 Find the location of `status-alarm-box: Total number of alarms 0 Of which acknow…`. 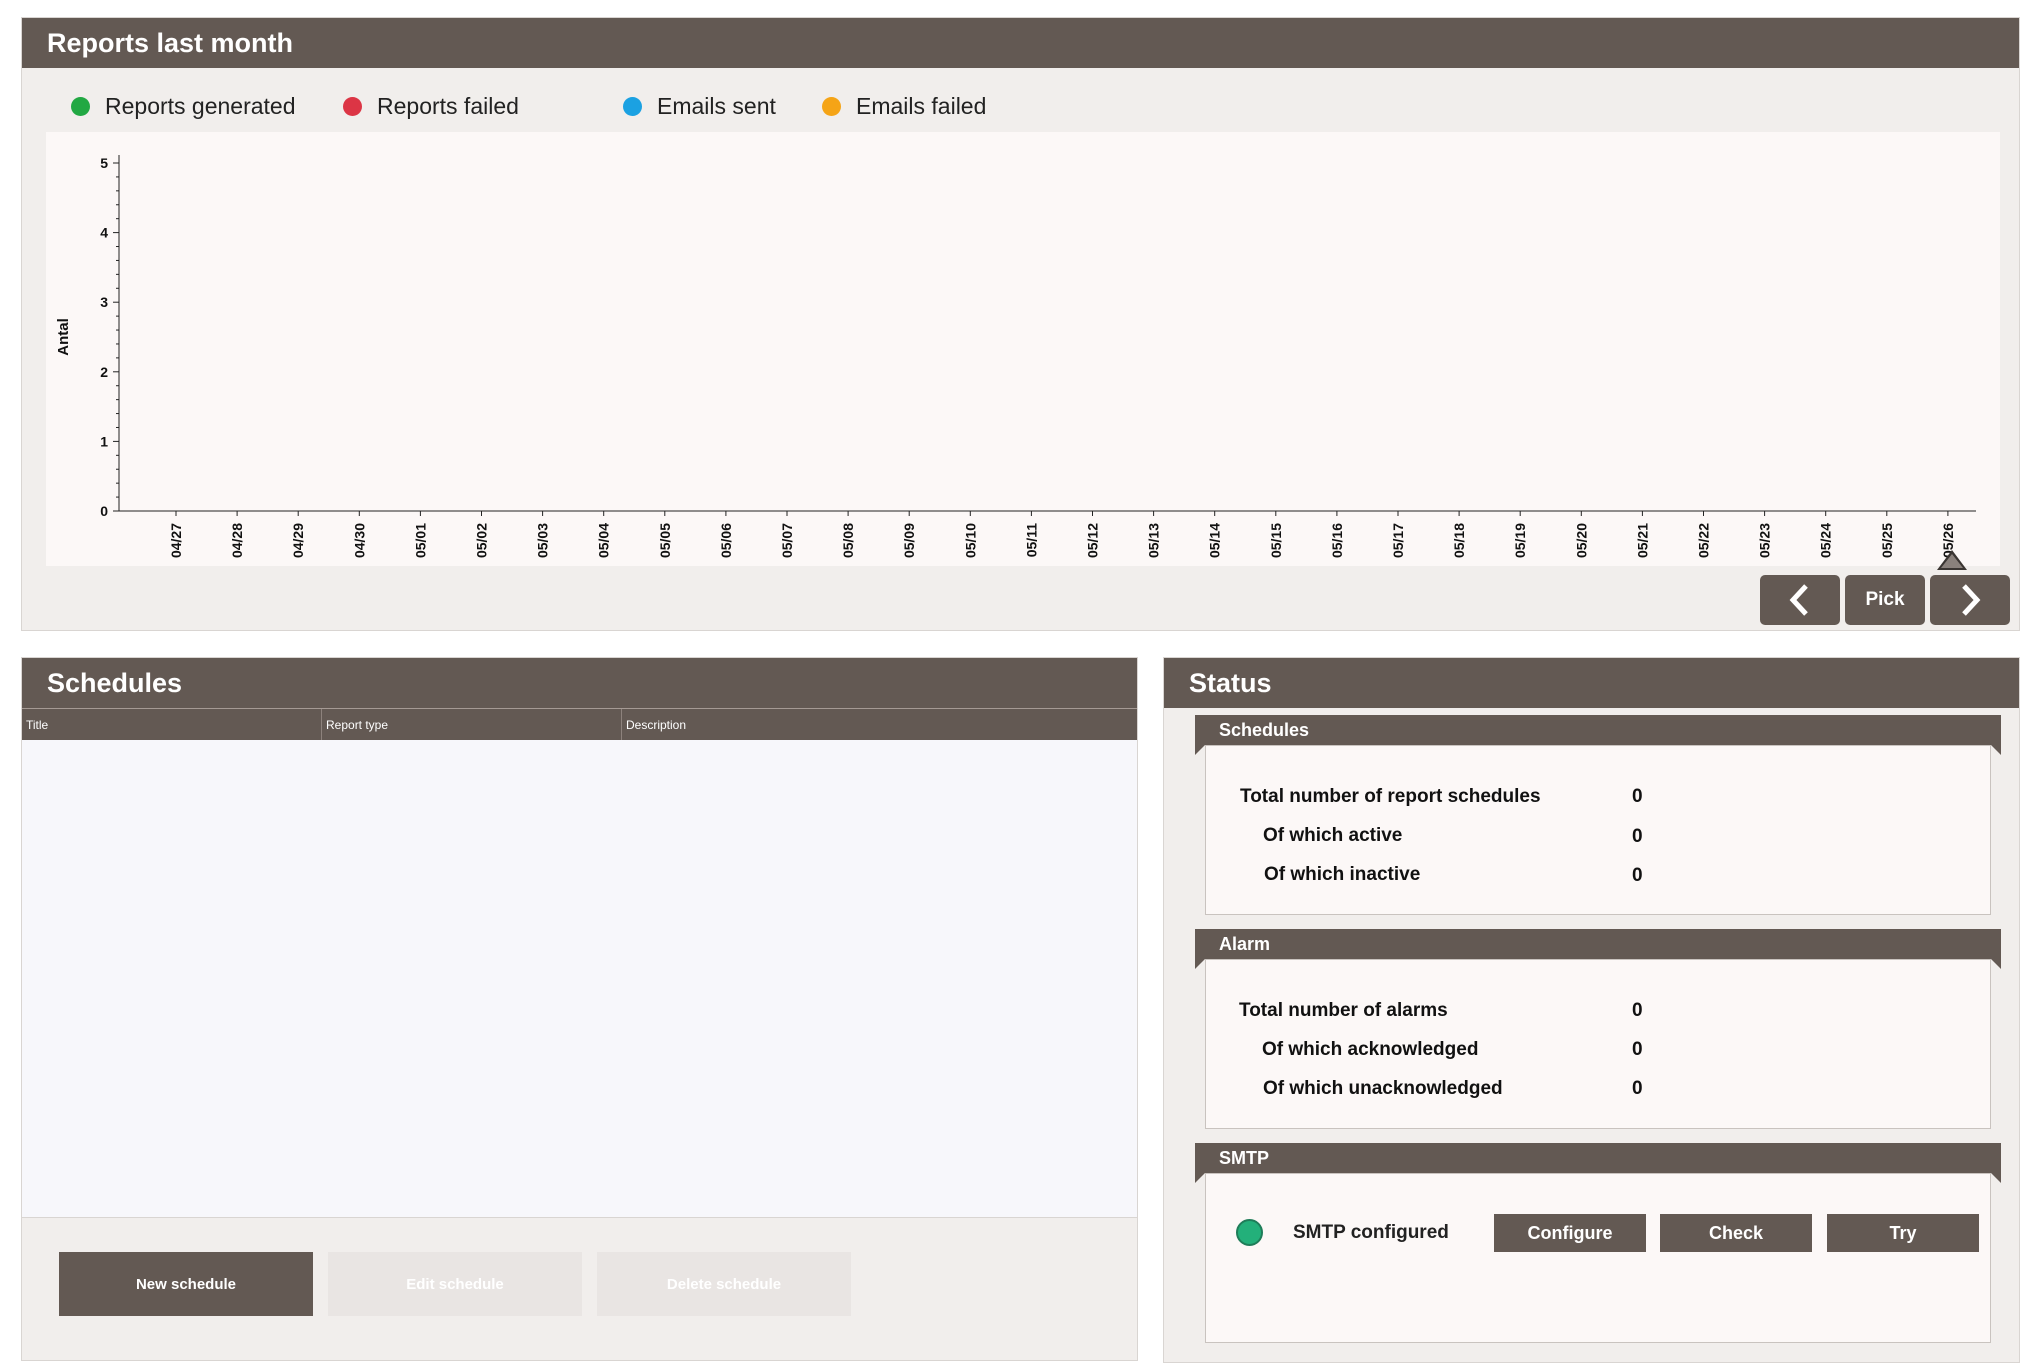

status-alarm-box: Total number of alarms 0 Of which acknow… is located at coordinates (1598, 1044).